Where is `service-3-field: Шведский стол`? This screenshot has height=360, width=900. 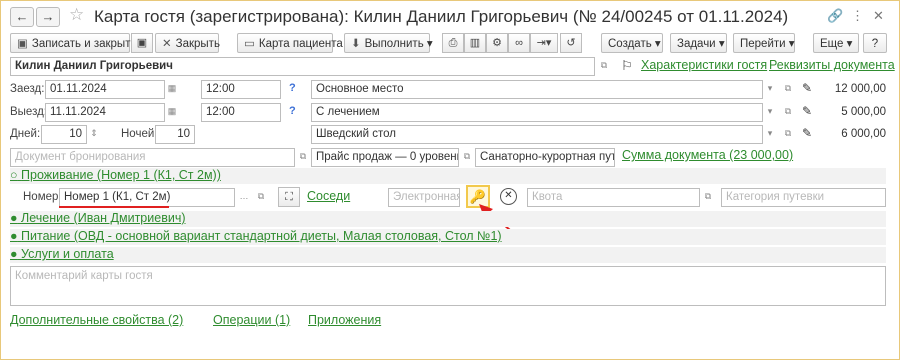
service-3-field: Шведский стол is located at coordinates (537, 134).